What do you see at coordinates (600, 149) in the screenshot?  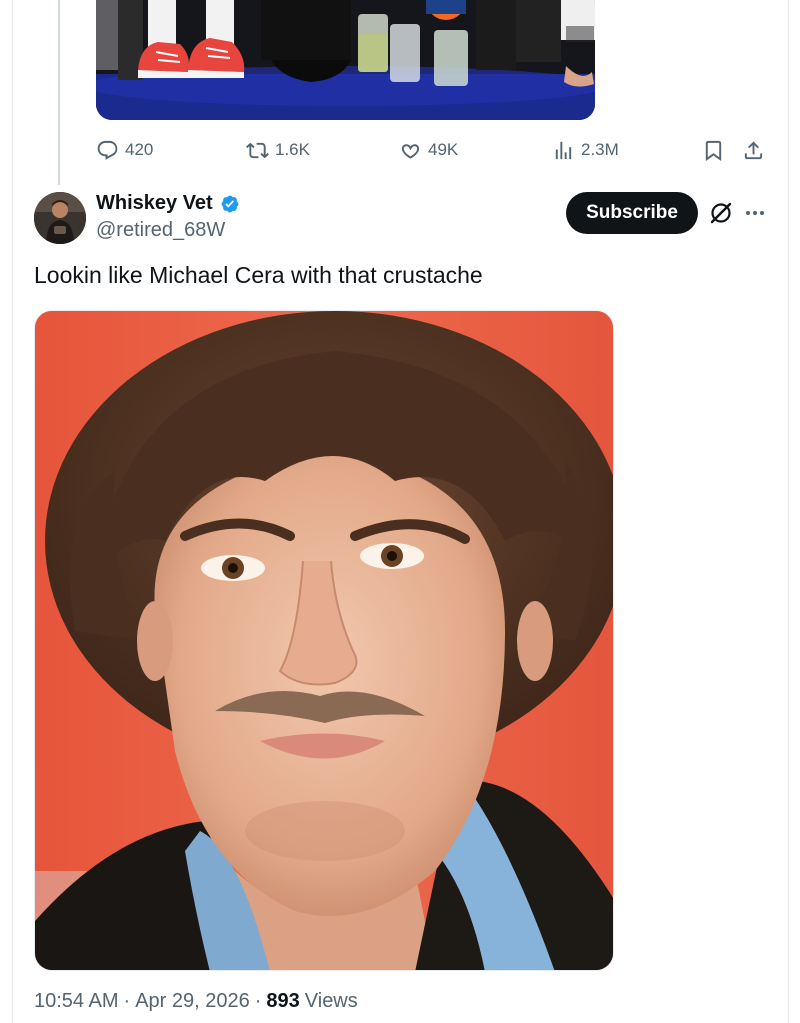 I see `views-count-previous: 2.3M` at bounding box center [600, 149].